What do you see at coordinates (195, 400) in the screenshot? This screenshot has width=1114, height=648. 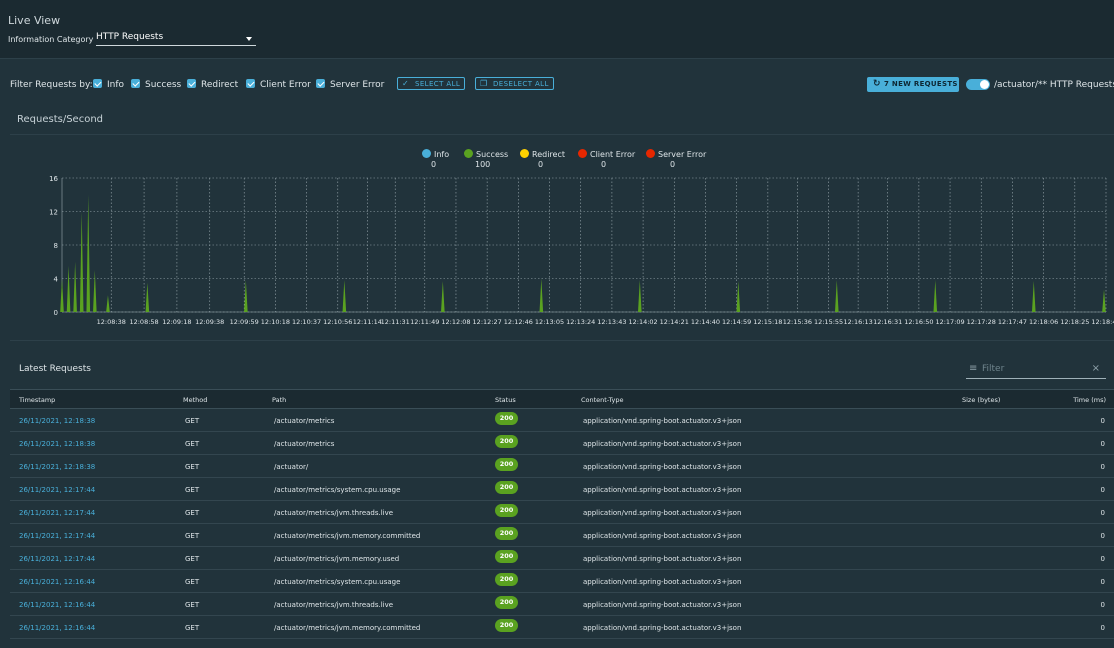 I see `column-method: Method` at bounding box center [195, 400].